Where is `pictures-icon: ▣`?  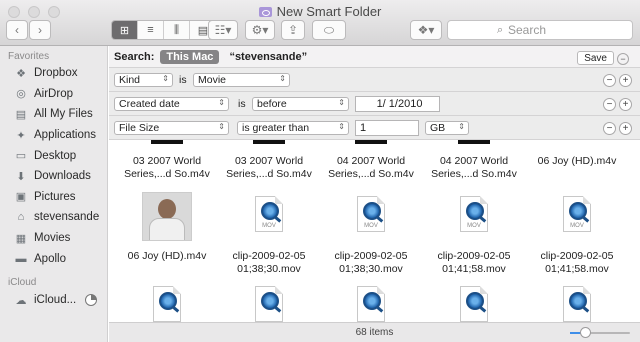
pictures-icon: ▣ is located at coordinates (21, 197).